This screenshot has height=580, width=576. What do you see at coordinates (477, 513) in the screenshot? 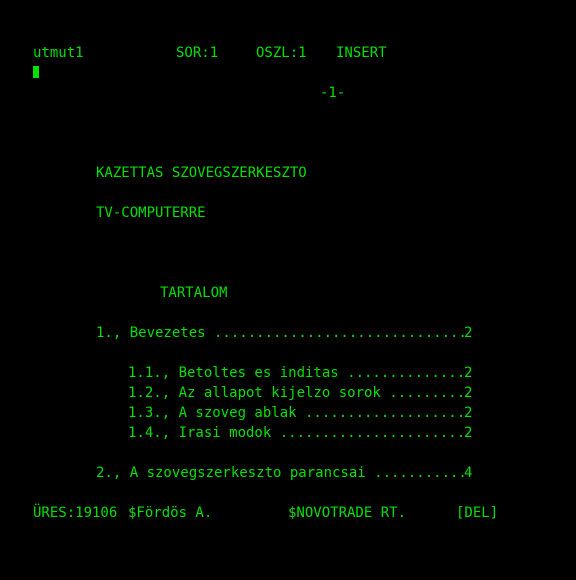
I see `del-key-indicator: [DEL]` at bounding box center [477, 513].